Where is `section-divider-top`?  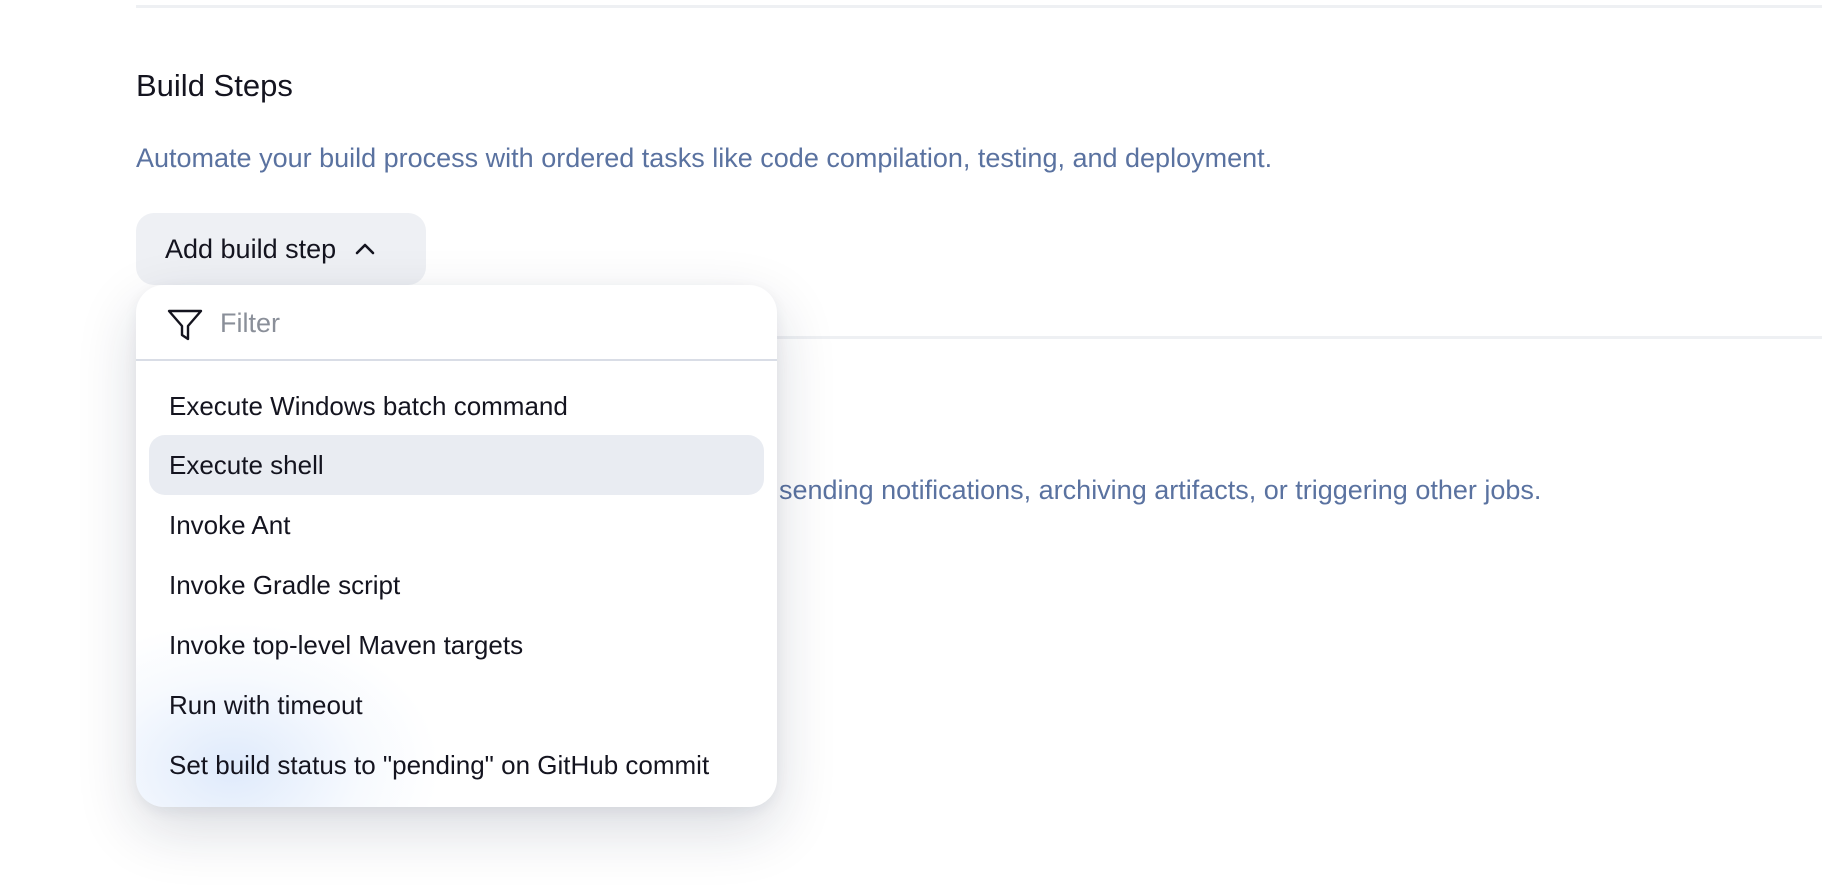
section-divider-top is located at coordinates (979, 6).